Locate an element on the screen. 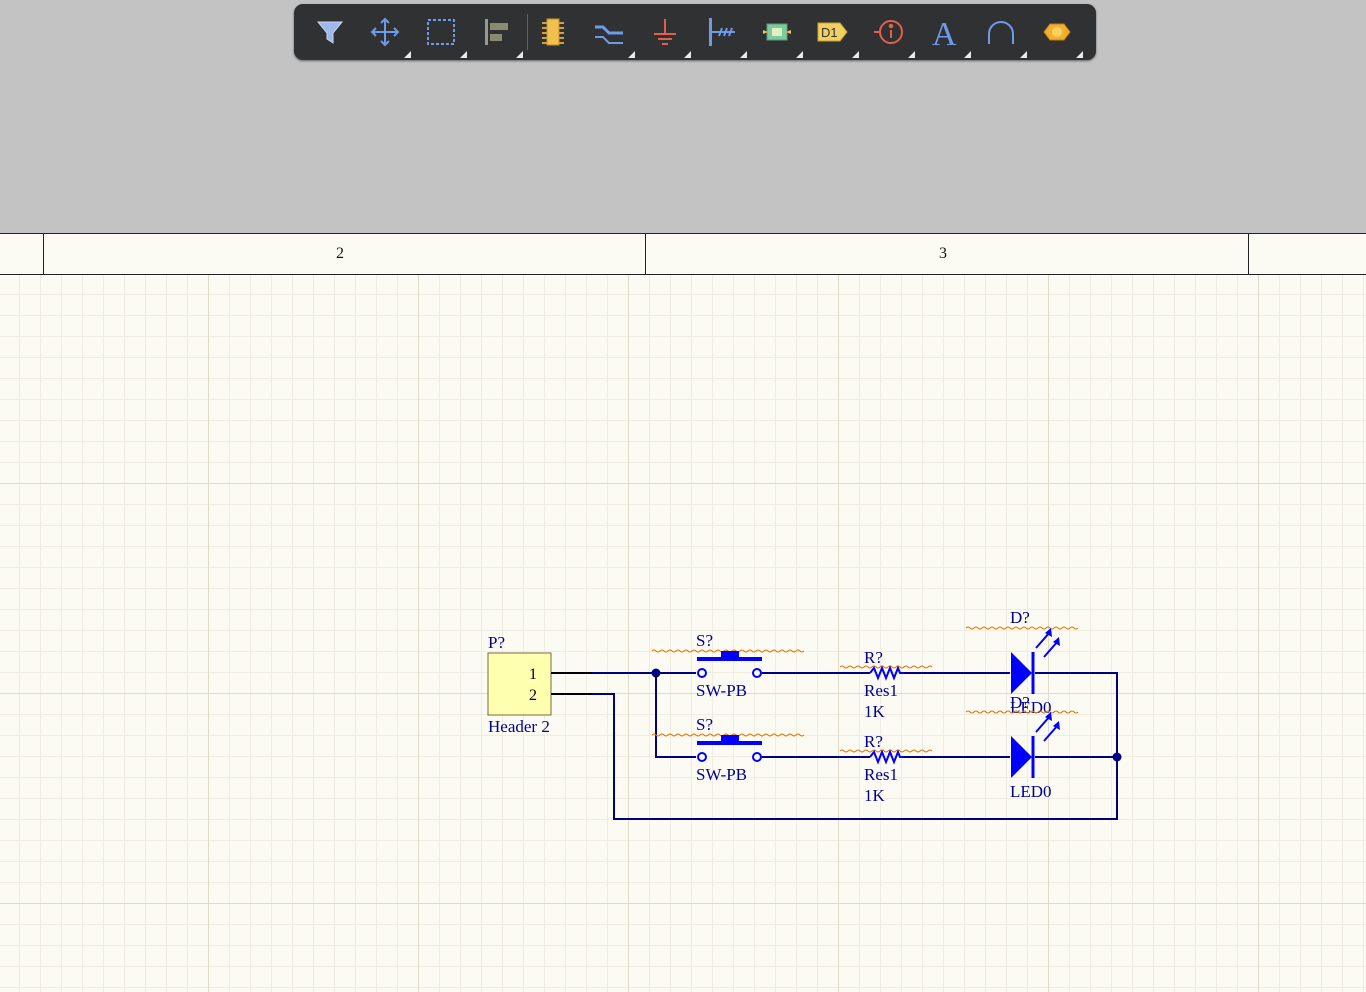 This screenshot has width=1366, height=992. bus-entry-icon is located at coordinates (609, 34).